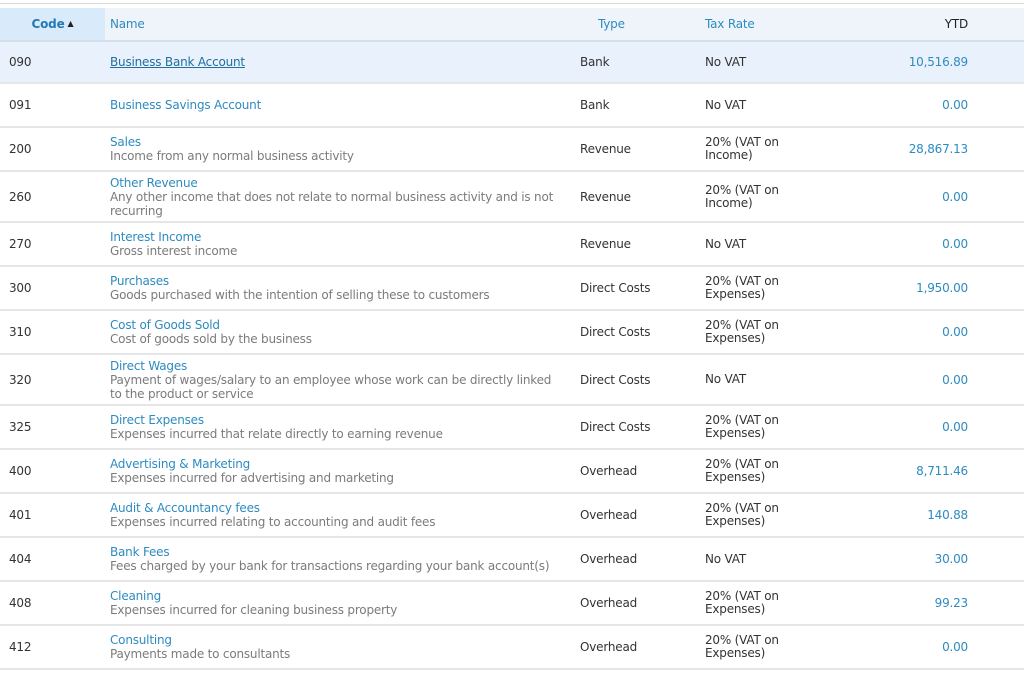  Describe the element at coordinates (338, 508) in the screenshot. I see `account-name-link: Audit & Accountancy fees` at that location.